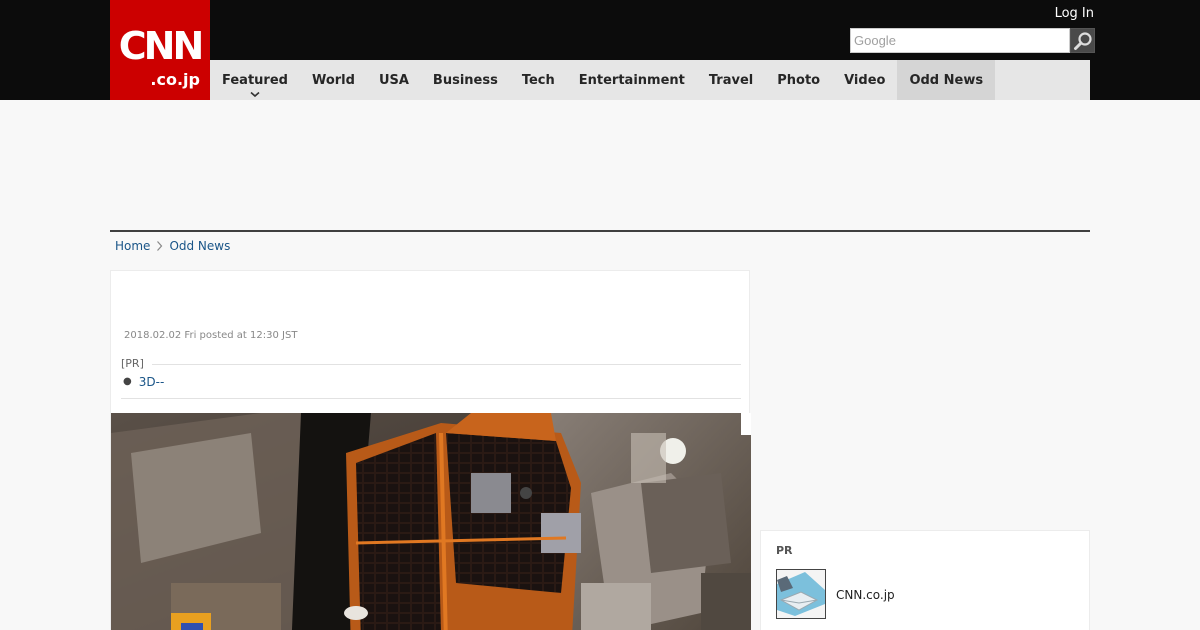  I want to click on nav-label: Odd News, so click(946, 80).